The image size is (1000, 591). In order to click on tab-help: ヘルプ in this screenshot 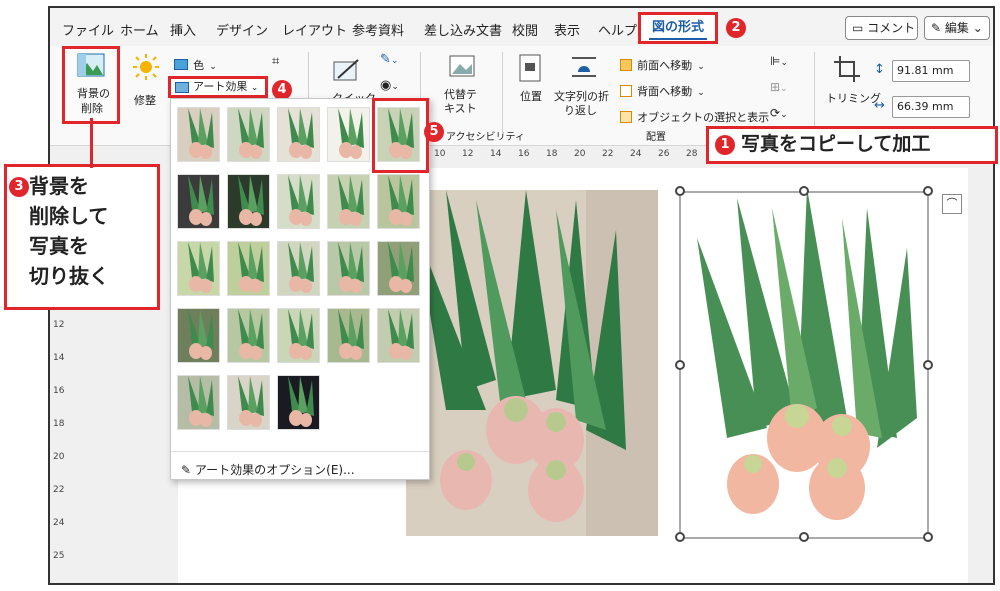, I will do `click(617, 29)`.